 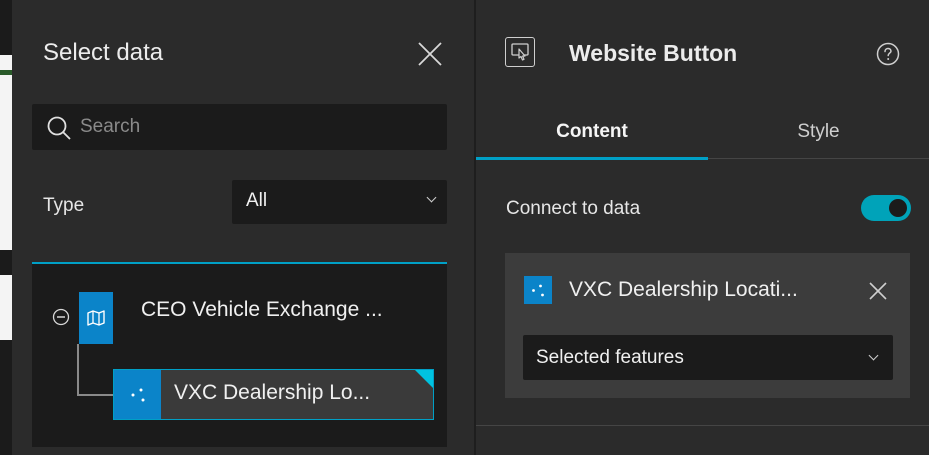 What do you see at coordinates (103, 52) in the screenshot?
I see `panel-title: Select data` at bounding box center [103, 52].